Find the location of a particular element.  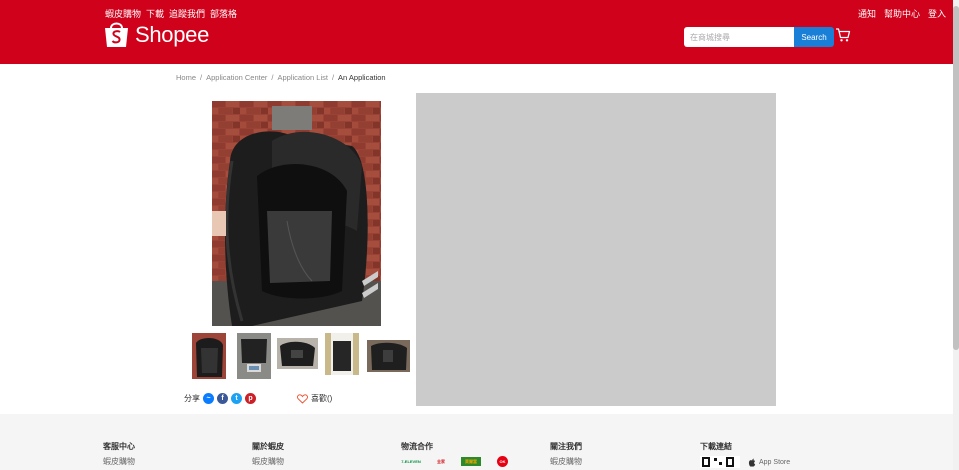

search-bar: Search is located at coordinates (759, 37).